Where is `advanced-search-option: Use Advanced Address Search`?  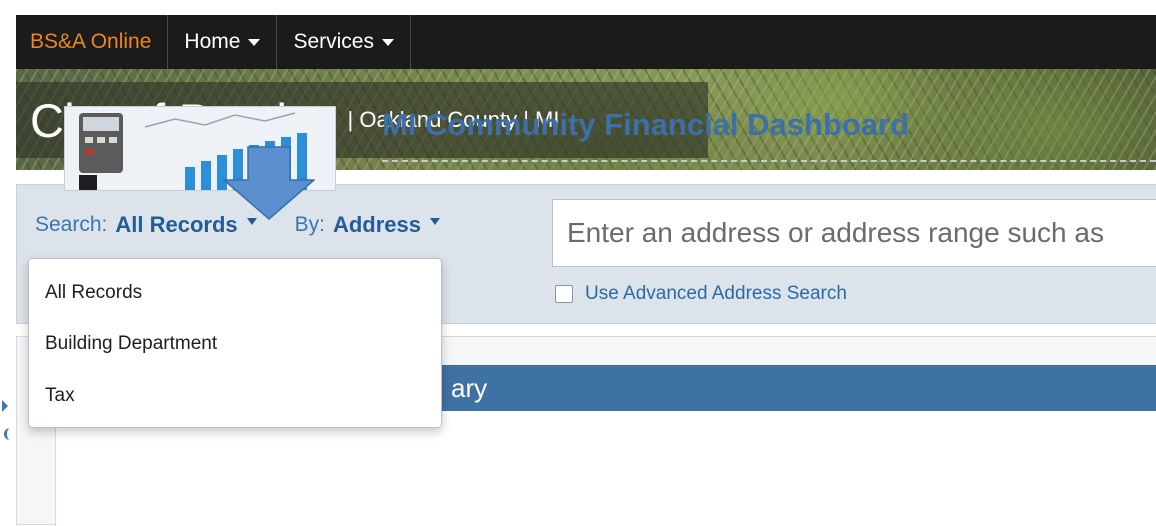
advanced-search-option: Use Advanced Address Search is located at coordinates (701, 294).